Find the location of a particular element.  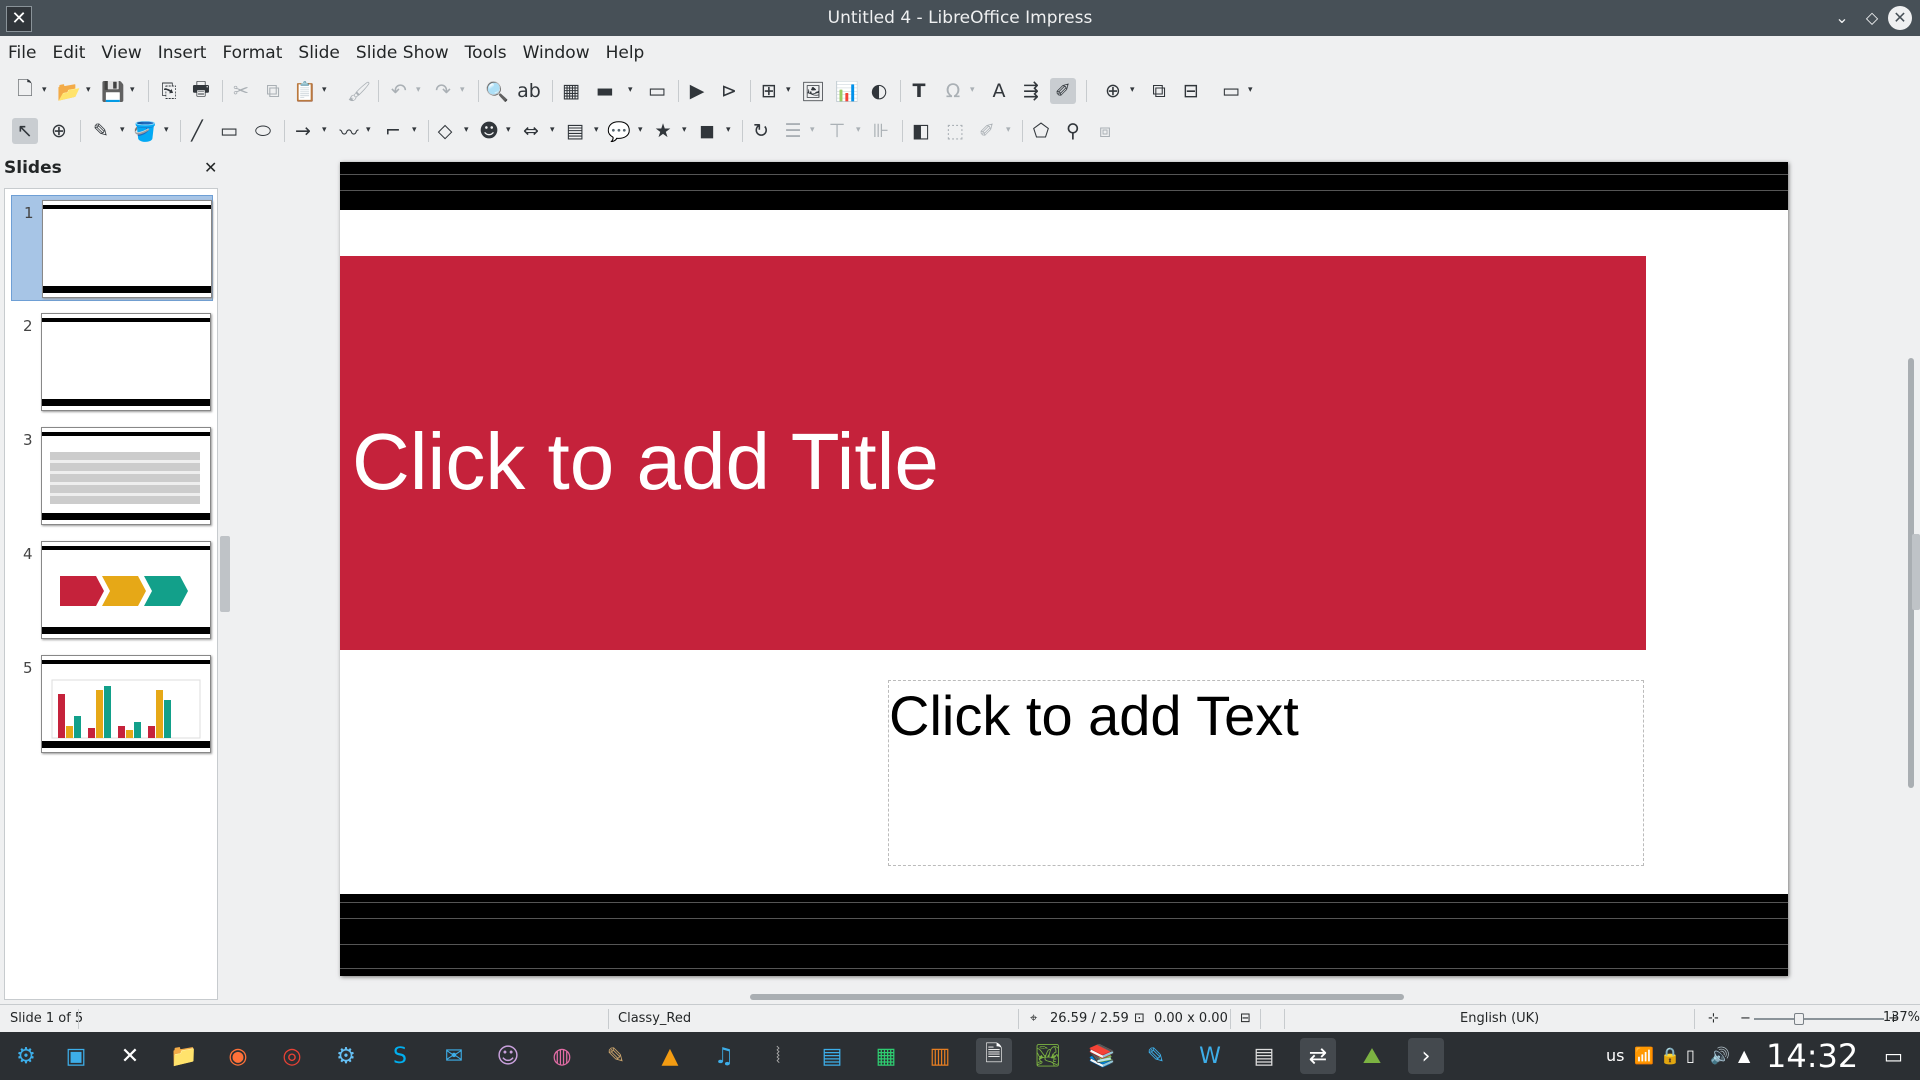

menu-help: Help is located at coordinates (625, 53).